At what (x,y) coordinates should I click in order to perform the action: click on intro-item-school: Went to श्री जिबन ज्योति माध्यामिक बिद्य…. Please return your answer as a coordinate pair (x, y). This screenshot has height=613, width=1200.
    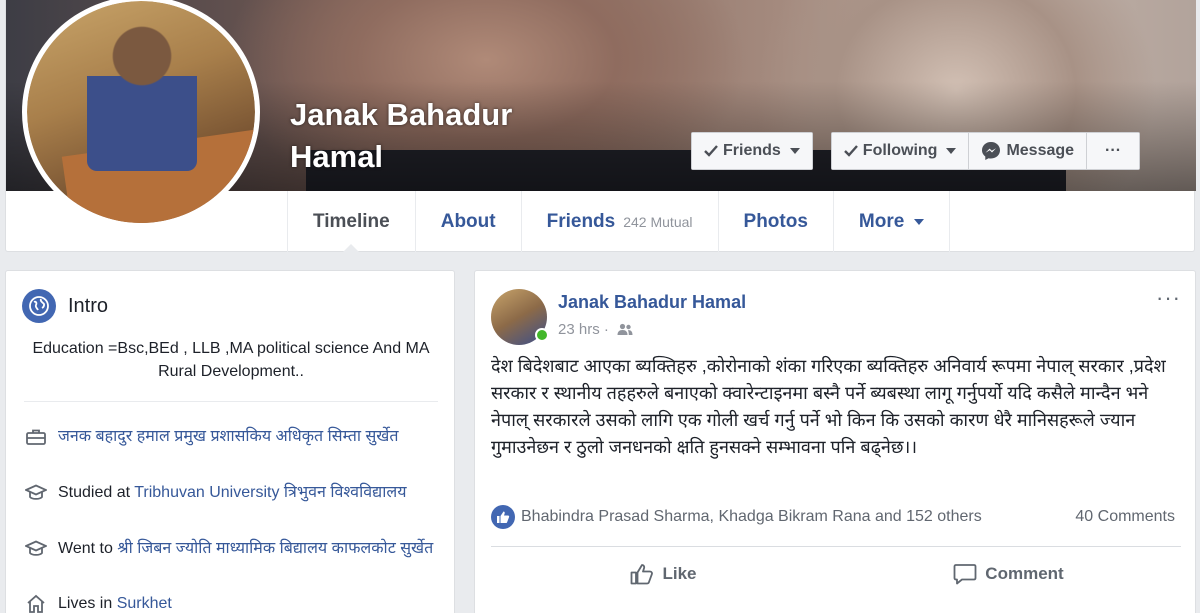
    Looking at the image, I should click on (234, 548).